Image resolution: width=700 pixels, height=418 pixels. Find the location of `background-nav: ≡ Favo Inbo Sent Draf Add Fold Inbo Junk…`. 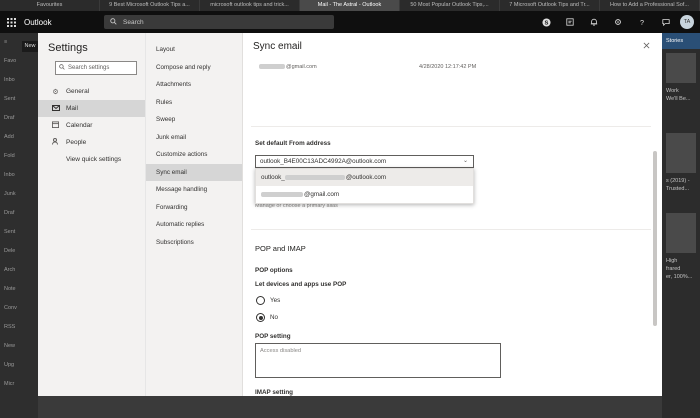

background-nav: ≡ Favo Inbo Sent Draf Add Fold Inbo Junk… is located at coordinates (19, 213).